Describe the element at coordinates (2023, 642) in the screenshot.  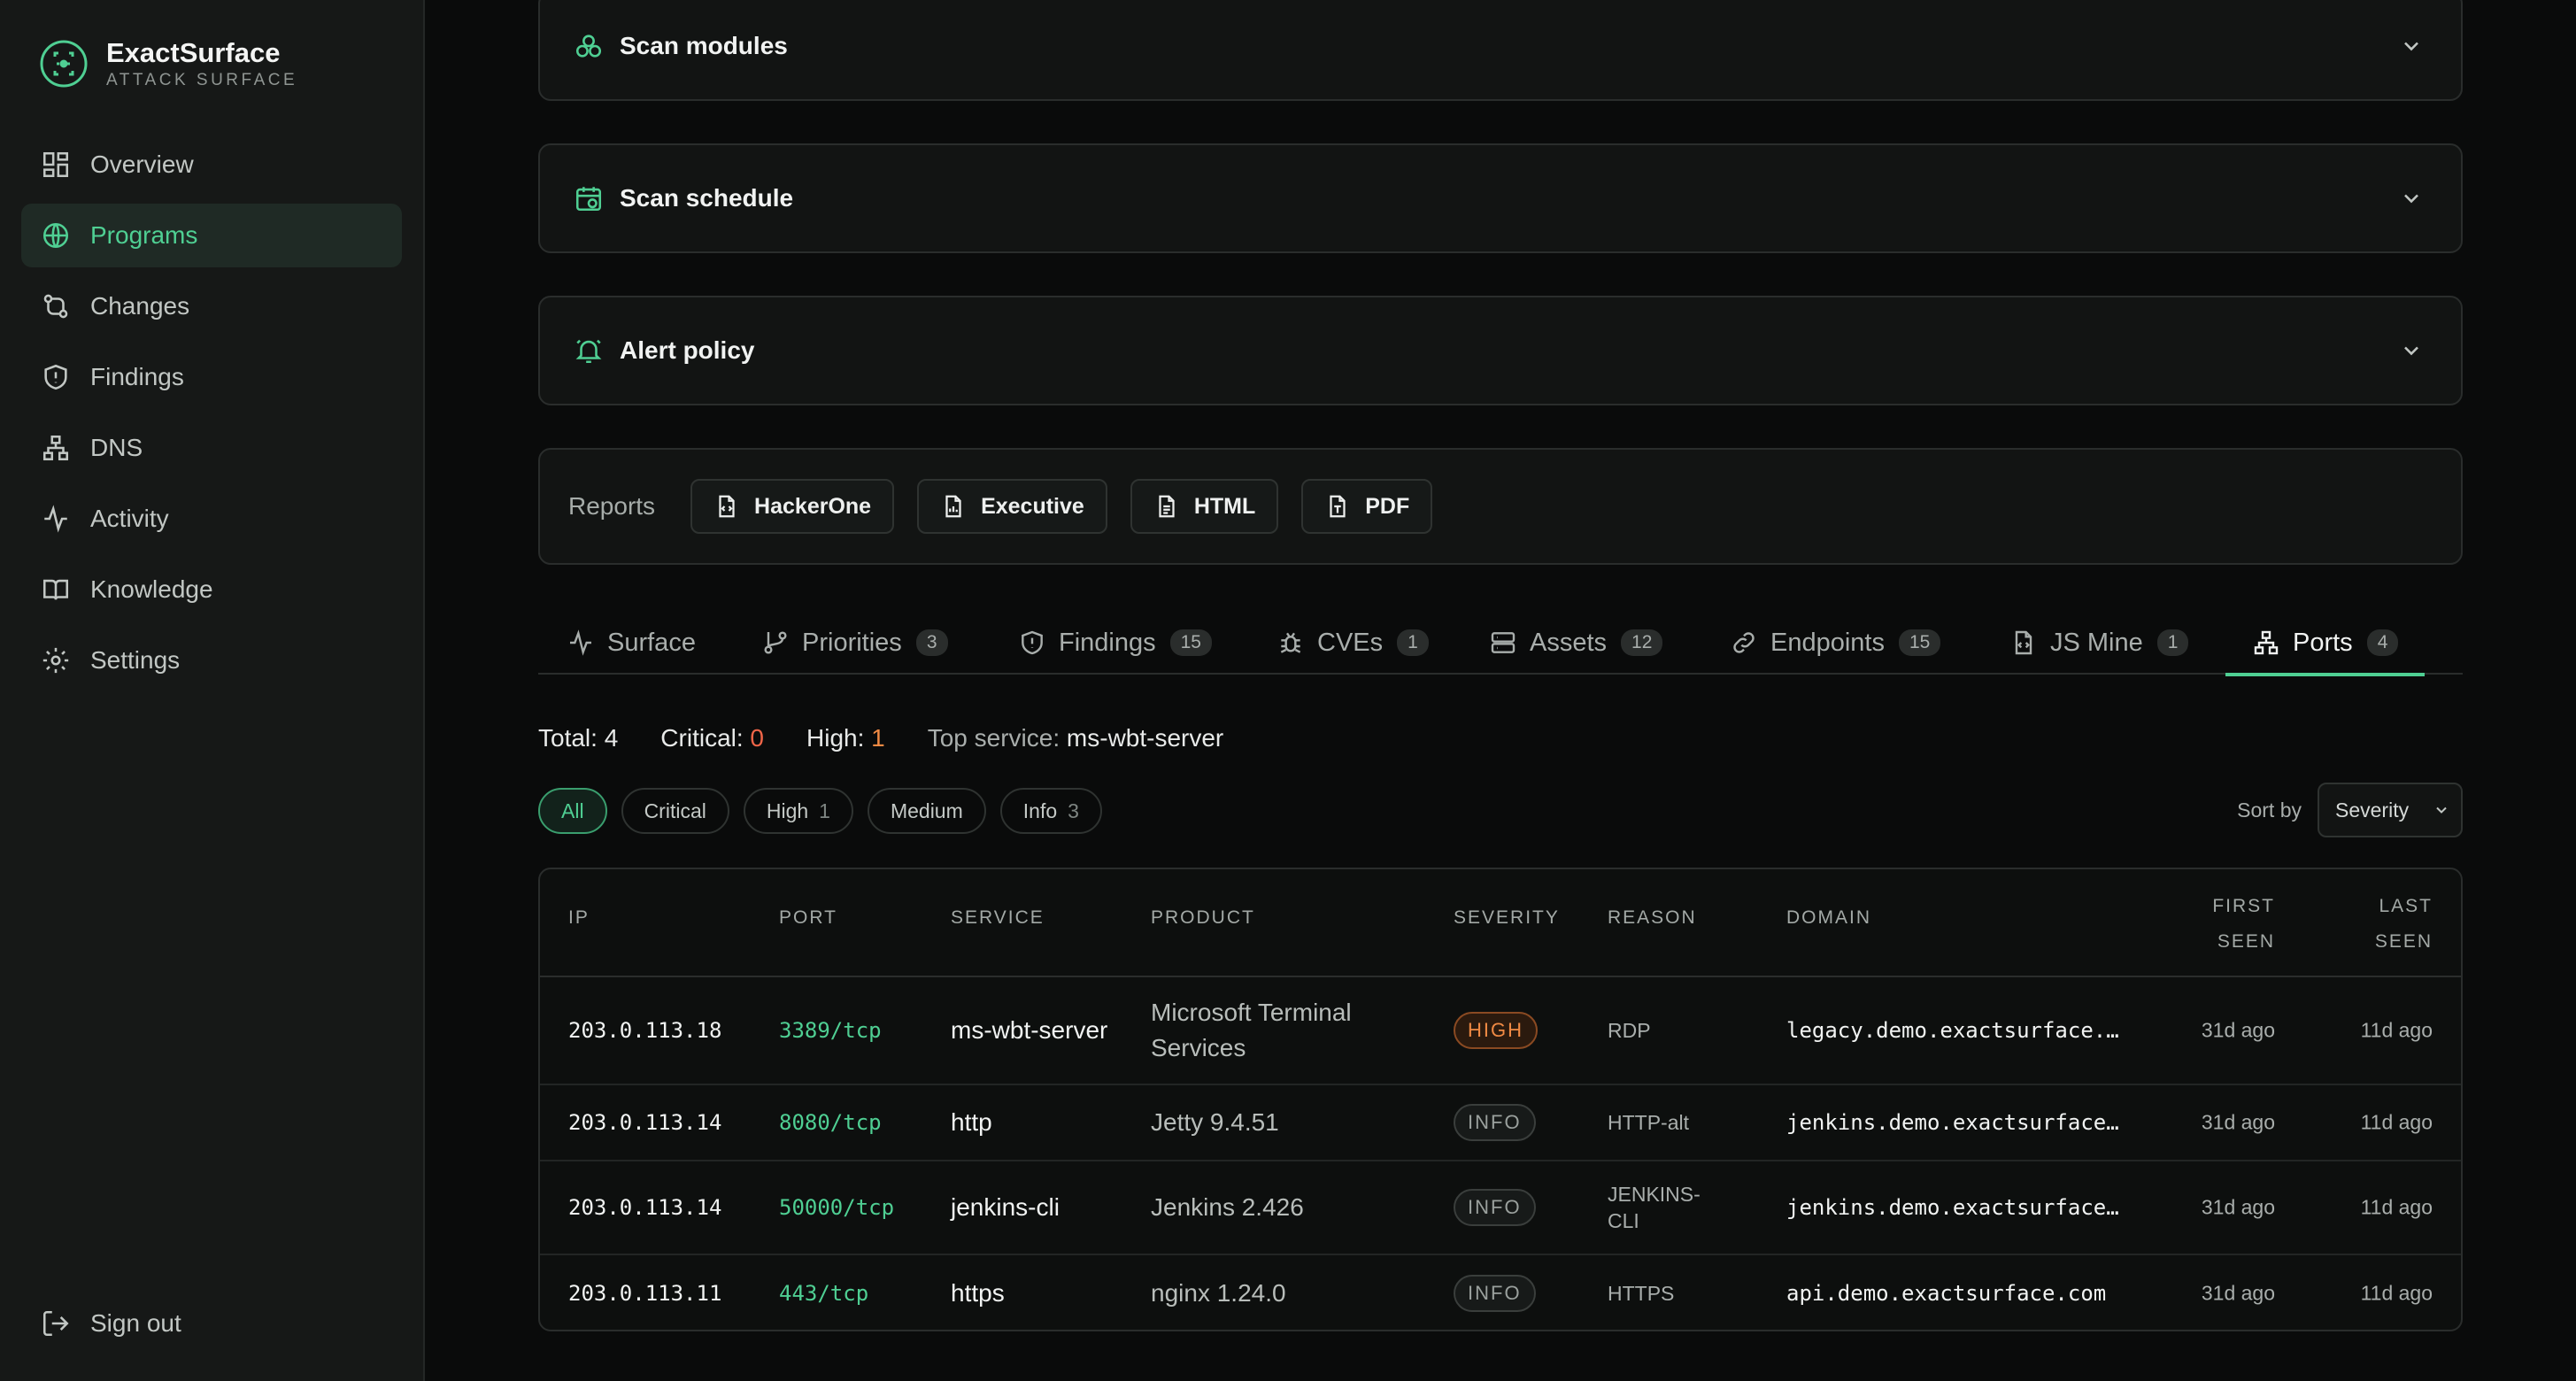
I see `file-code-icon` at that location.